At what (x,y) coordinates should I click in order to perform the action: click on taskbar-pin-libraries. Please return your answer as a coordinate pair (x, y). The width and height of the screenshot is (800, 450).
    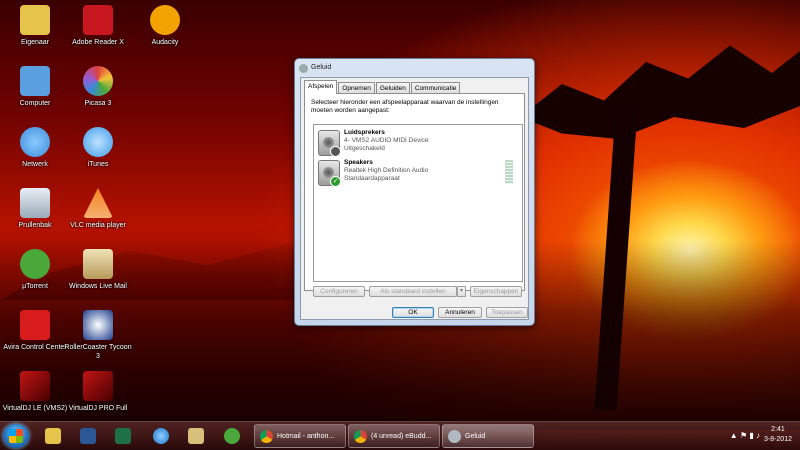
    Looking at the image, I should click on (196, 436).